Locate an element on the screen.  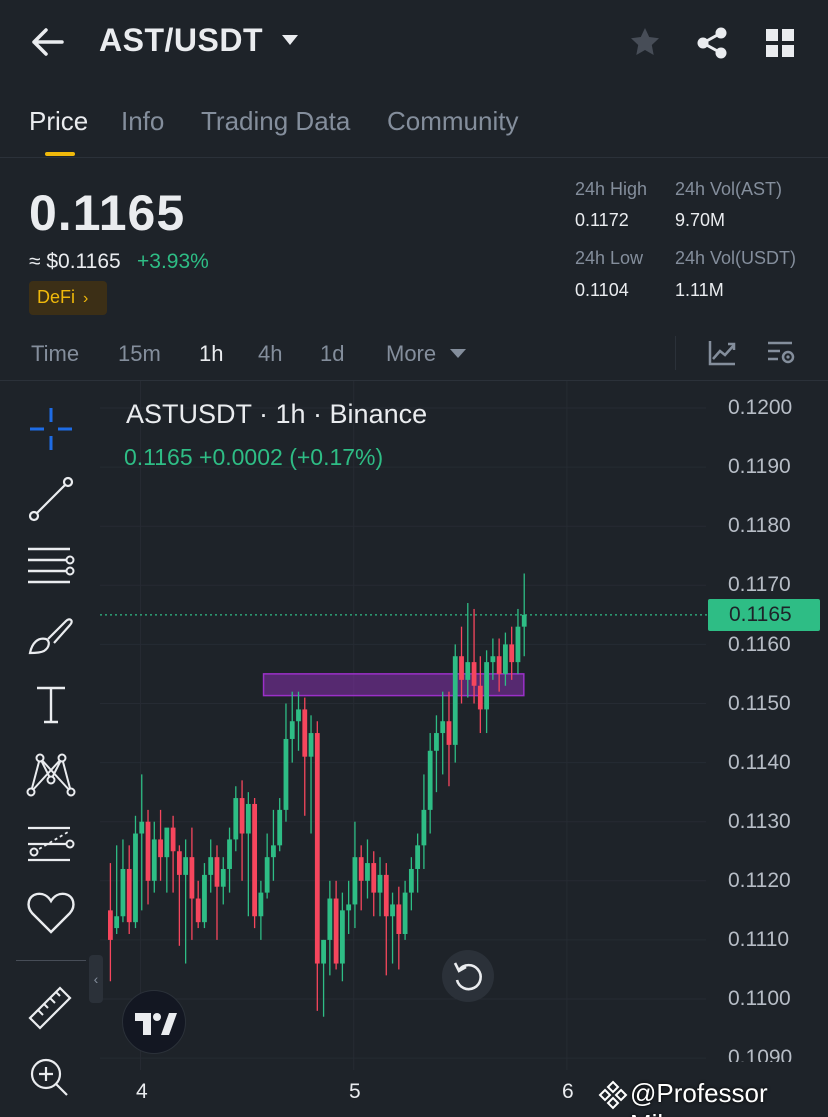
vol-quote-label: 24h Vol(USDT) is located at coordinates (736, 258).